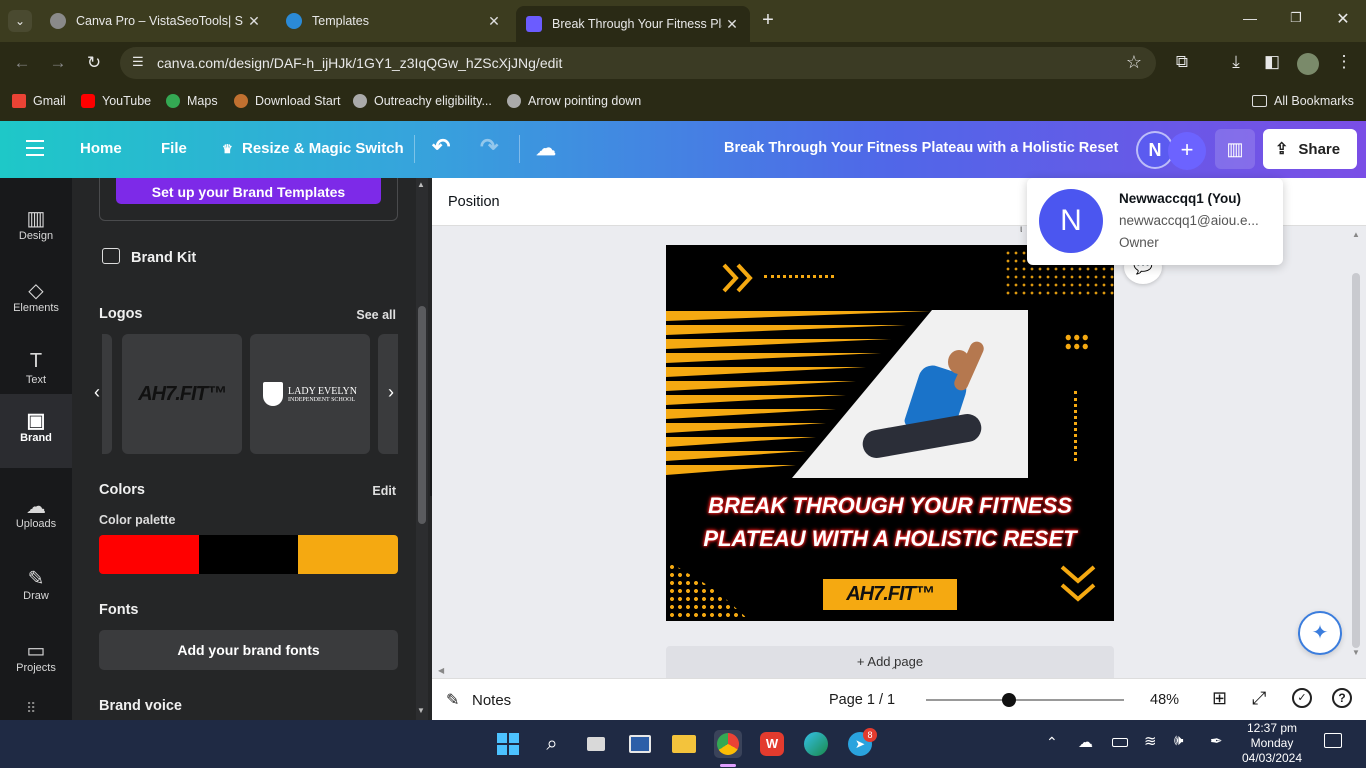 This screenshot has height=768, width=1366. What do you see at coordinates (890, 594) in the screenshot?
I see `ah7fit-logo-badge: AH7.FIT™` at bounding box center [890, 594].